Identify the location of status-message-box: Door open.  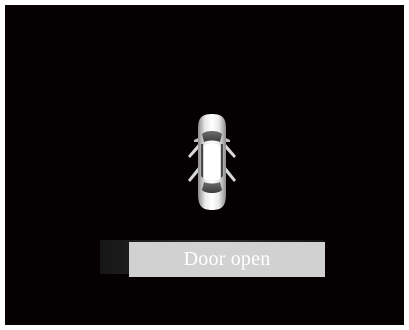
(227, 259).